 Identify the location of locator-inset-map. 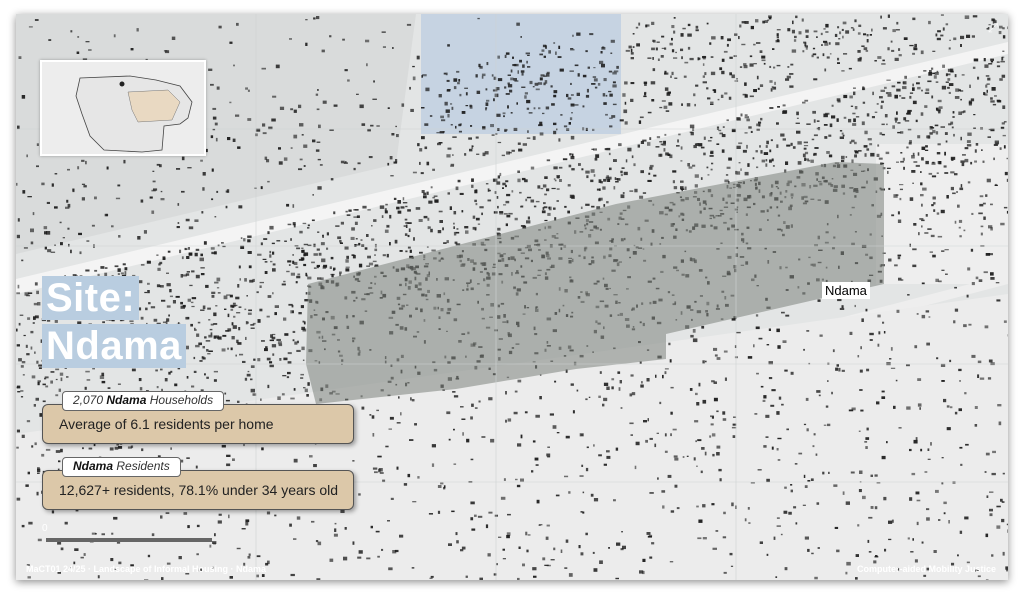
(123, 108).